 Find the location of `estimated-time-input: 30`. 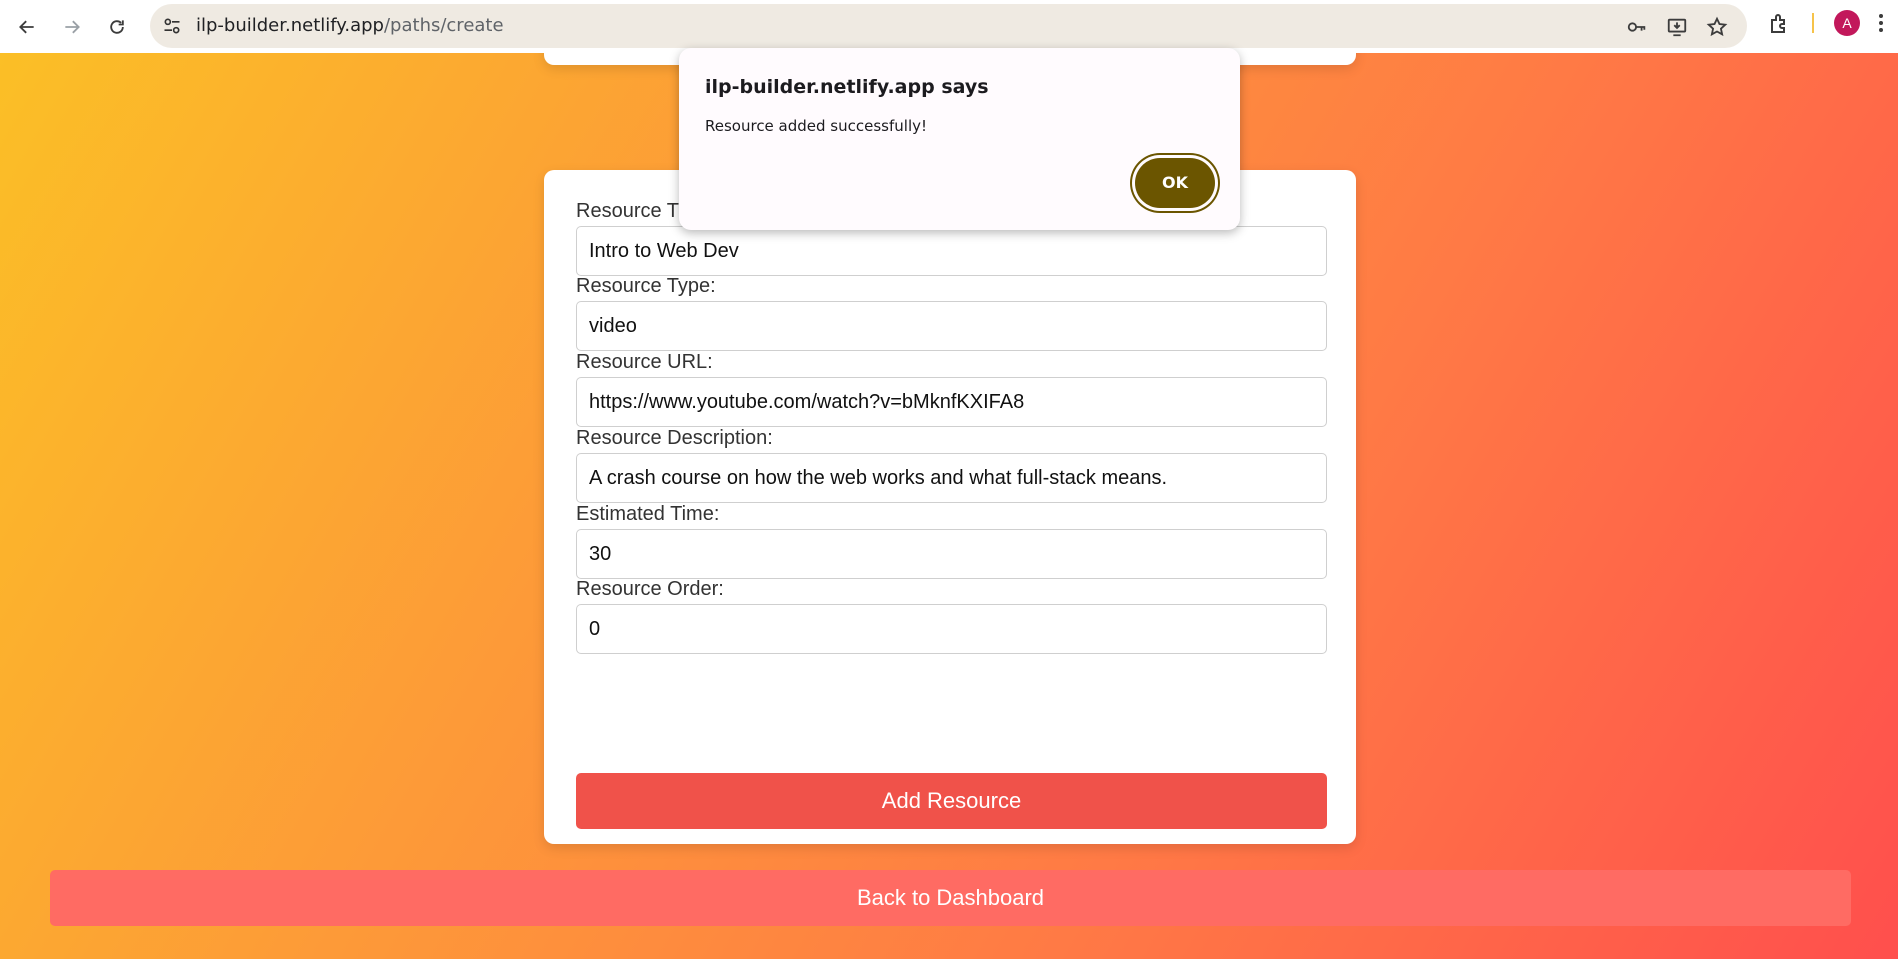

estimated-time-input: 30 is located at coordinates (951, 554).